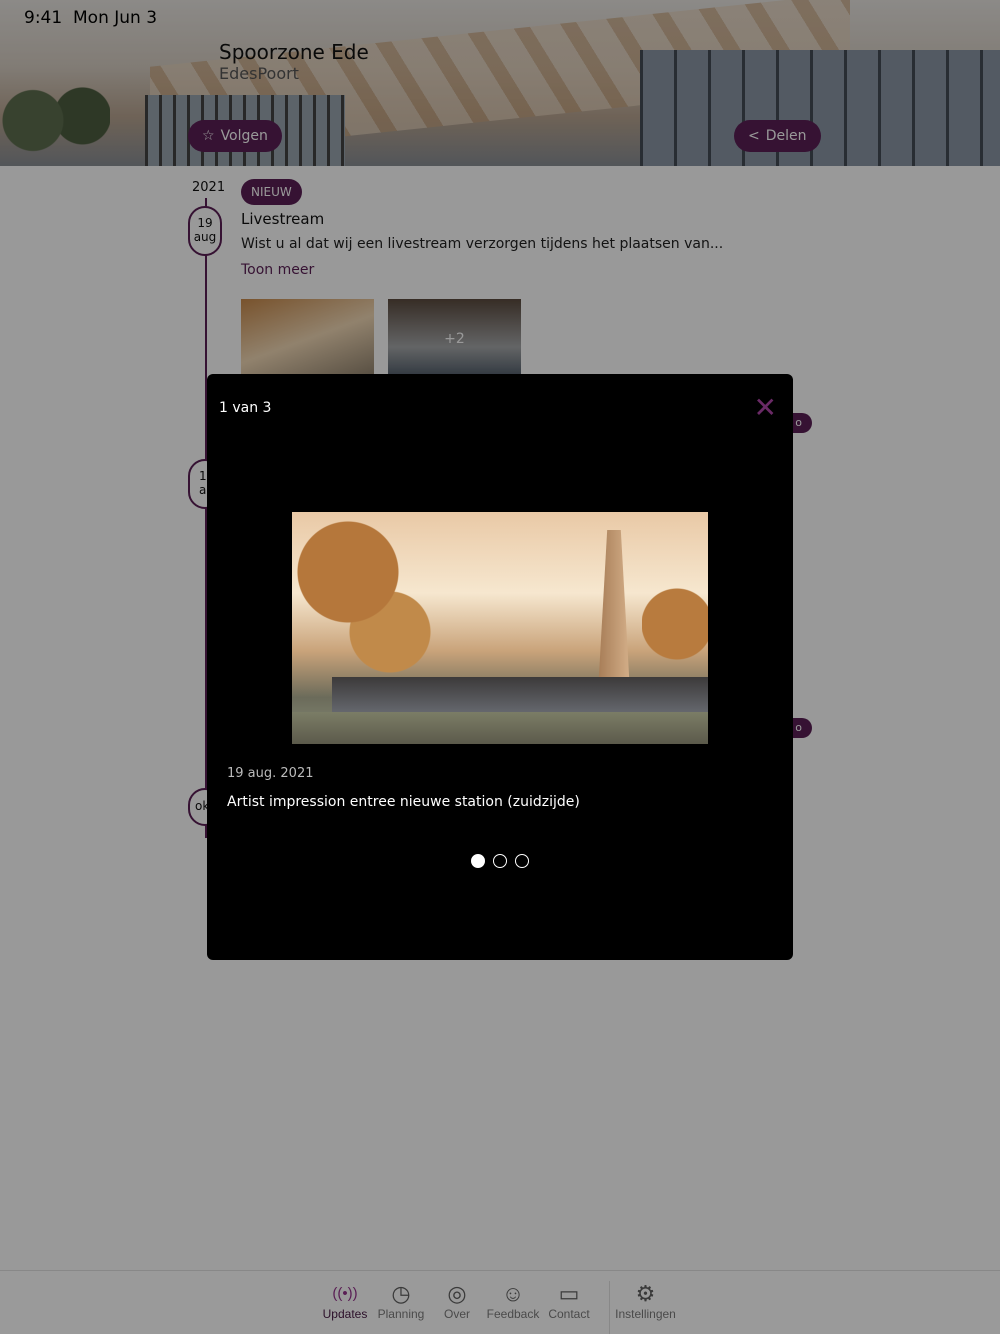 Image resolution: width=1000 pixels, height=1334 pixels. Describe the element at coordinates (513, 1293) in the screenshot. I see `smiley-icon: ☺` at that location.